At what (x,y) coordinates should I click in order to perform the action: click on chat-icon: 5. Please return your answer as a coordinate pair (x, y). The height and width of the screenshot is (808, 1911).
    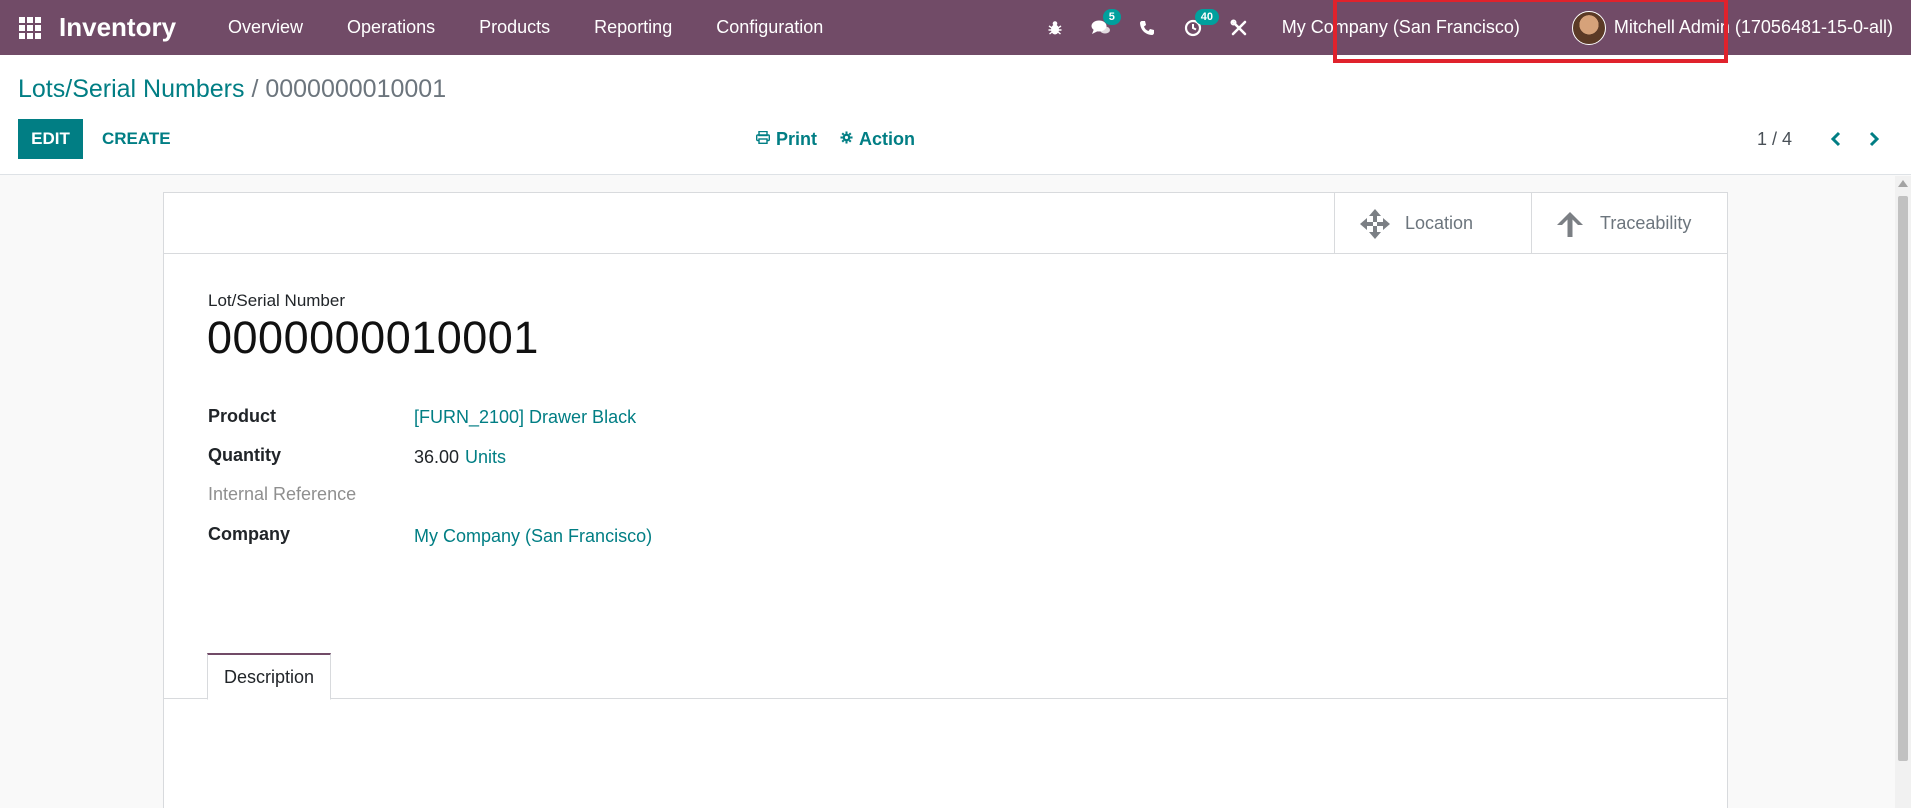
    Looking at the image, I should click on (1101, 27).